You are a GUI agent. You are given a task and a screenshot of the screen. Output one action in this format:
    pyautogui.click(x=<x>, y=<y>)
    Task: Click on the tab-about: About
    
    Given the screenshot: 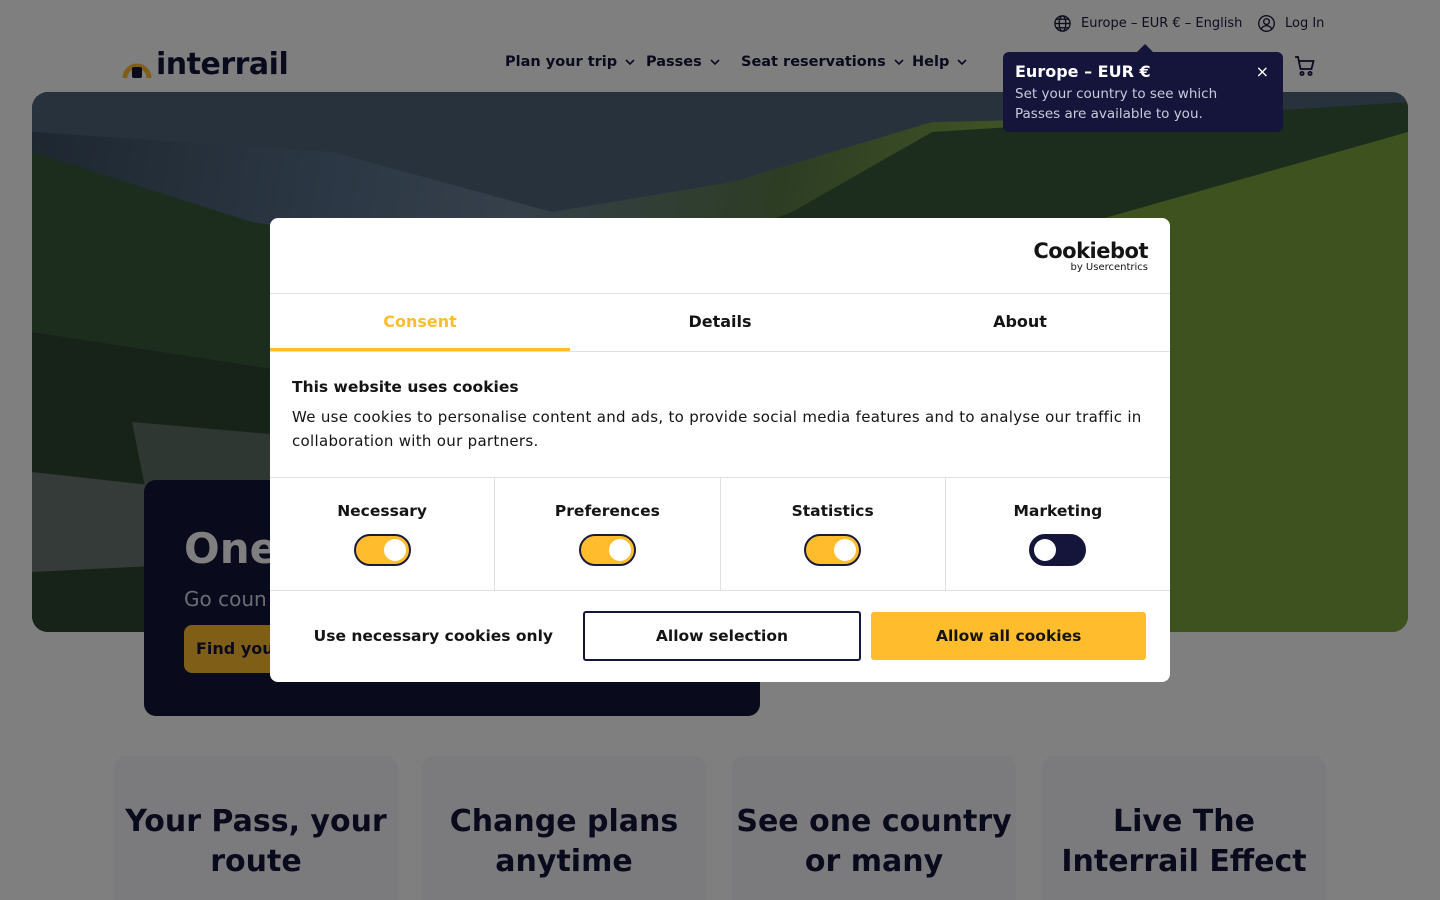 What is the action you would take?
    pyautogui.click(x=1020, y=322)
    